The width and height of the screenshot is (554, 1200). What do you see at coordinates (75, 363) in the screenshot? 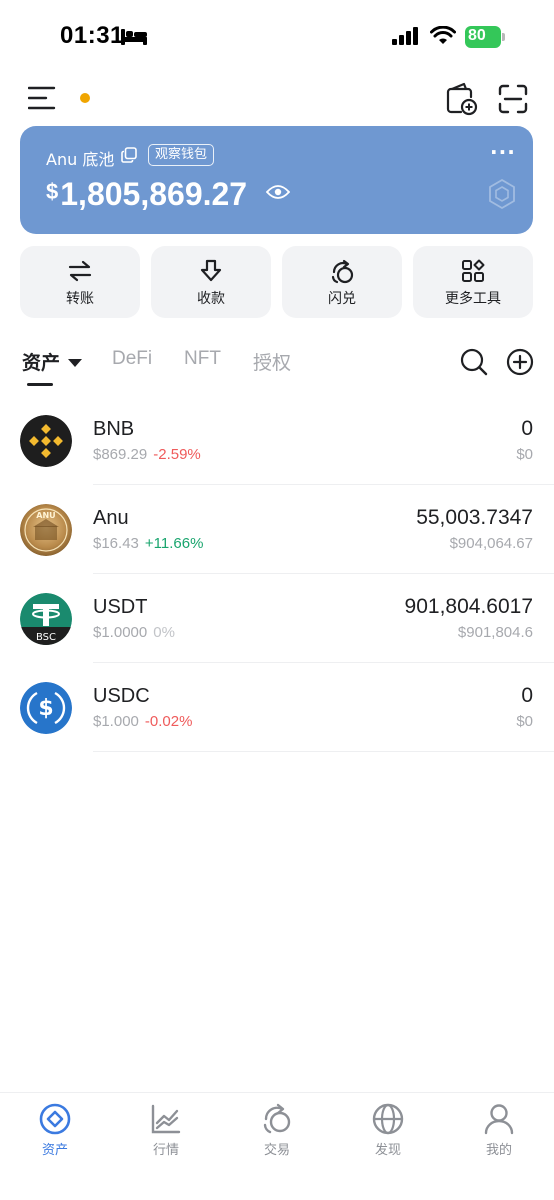
I see `caret-down-icon` at bounding box center [75, 363].